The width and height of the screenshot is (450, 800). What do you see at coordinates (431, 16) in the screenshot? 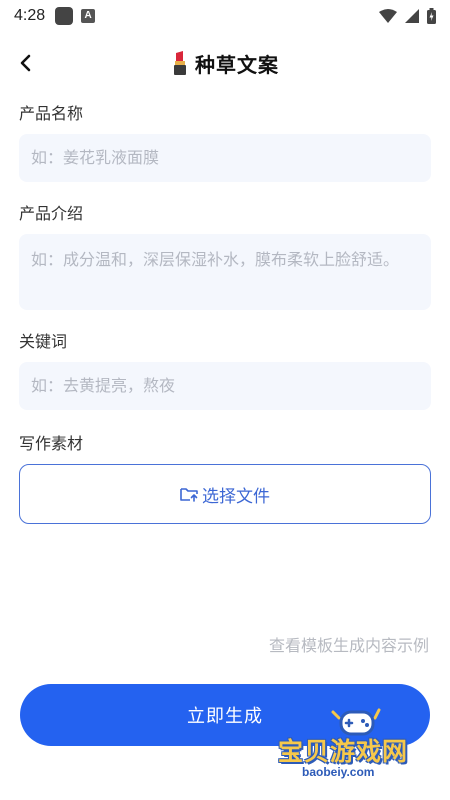
I see `battery-icon` at bounding box center [431, 16].